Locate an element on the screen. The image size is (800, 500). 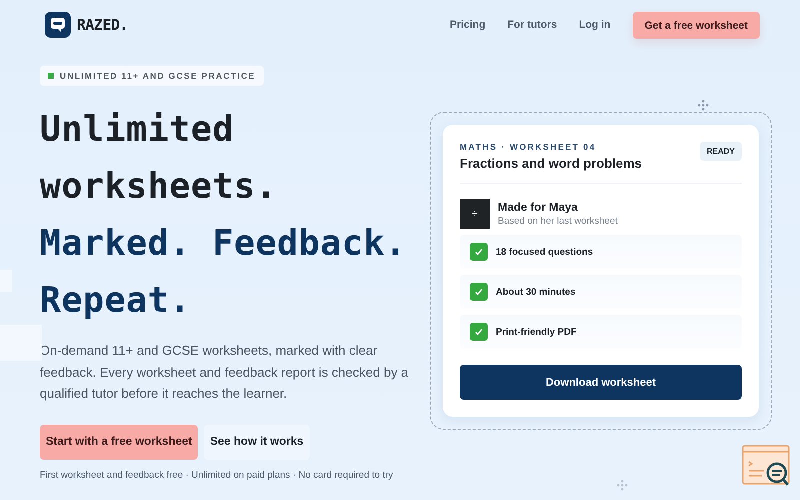
divide-icon: ÷ is located at coordinates (475, 214).